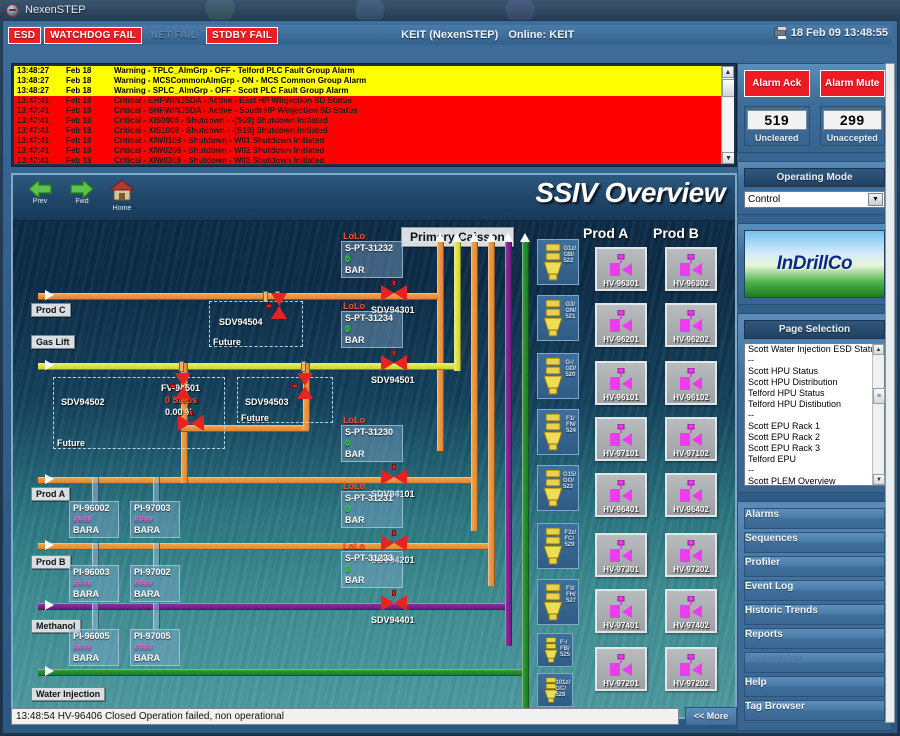  What do you see at coordinates (852, 83) in the screenshot?
I see `alarm-mute-button: Alarm Mute` at bounding box center [852, 83].